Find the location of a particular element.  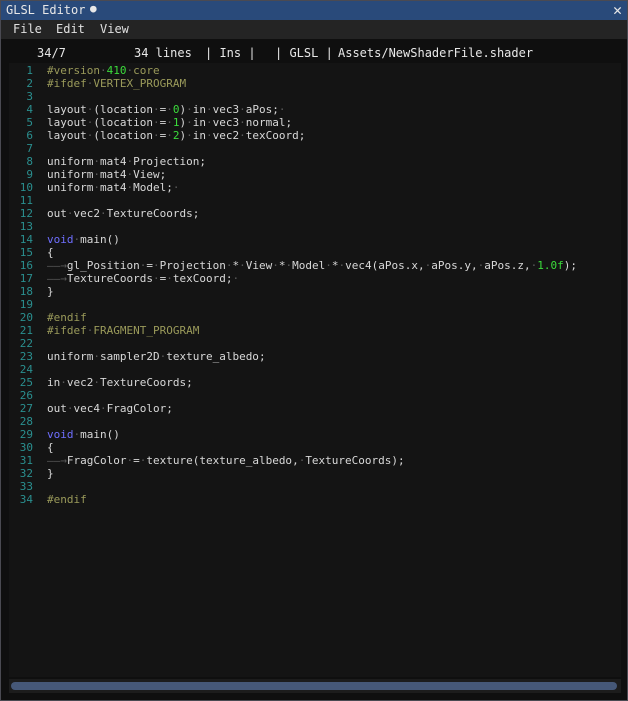

file-path: Assets/NewShaderFile.shader is located at coordinates (436, 53).